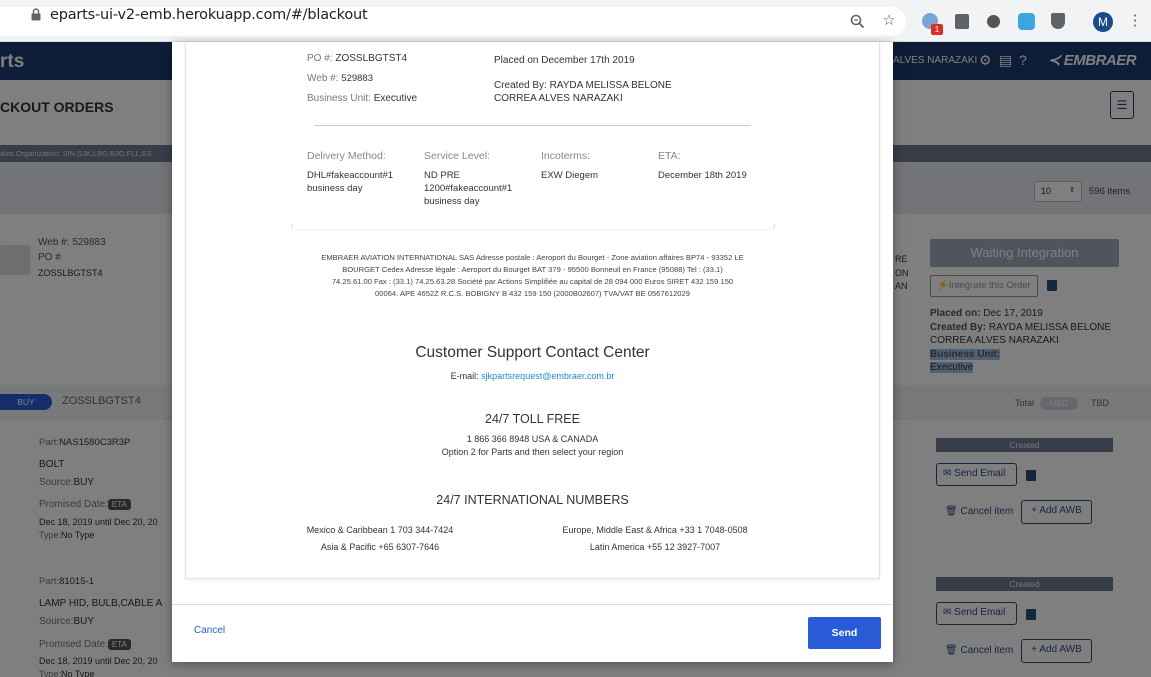 The height and width of the screenshot is (677, 1151). Describe the element at coordinates (464, 376) in the screenshot. I see `email-label: E-mail:` at that location.